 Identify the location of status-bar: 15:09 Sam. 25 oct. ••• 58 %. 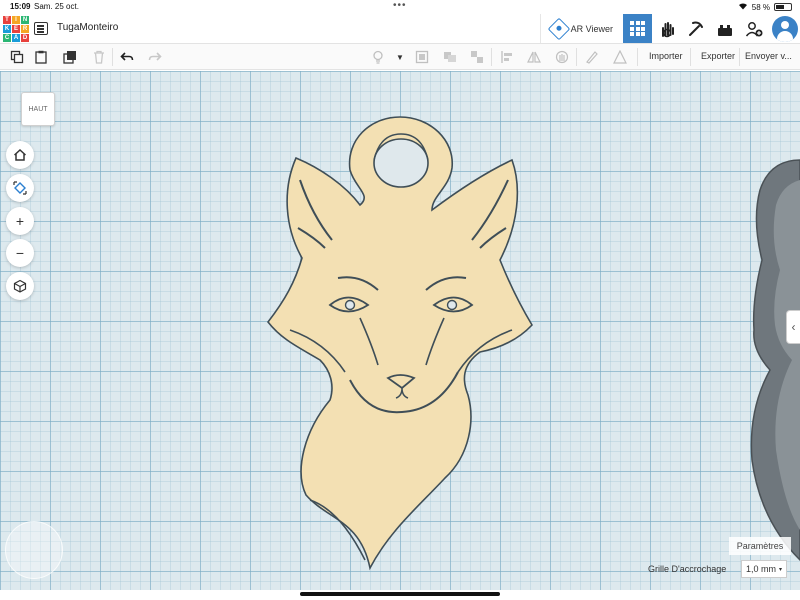
(400, 7).